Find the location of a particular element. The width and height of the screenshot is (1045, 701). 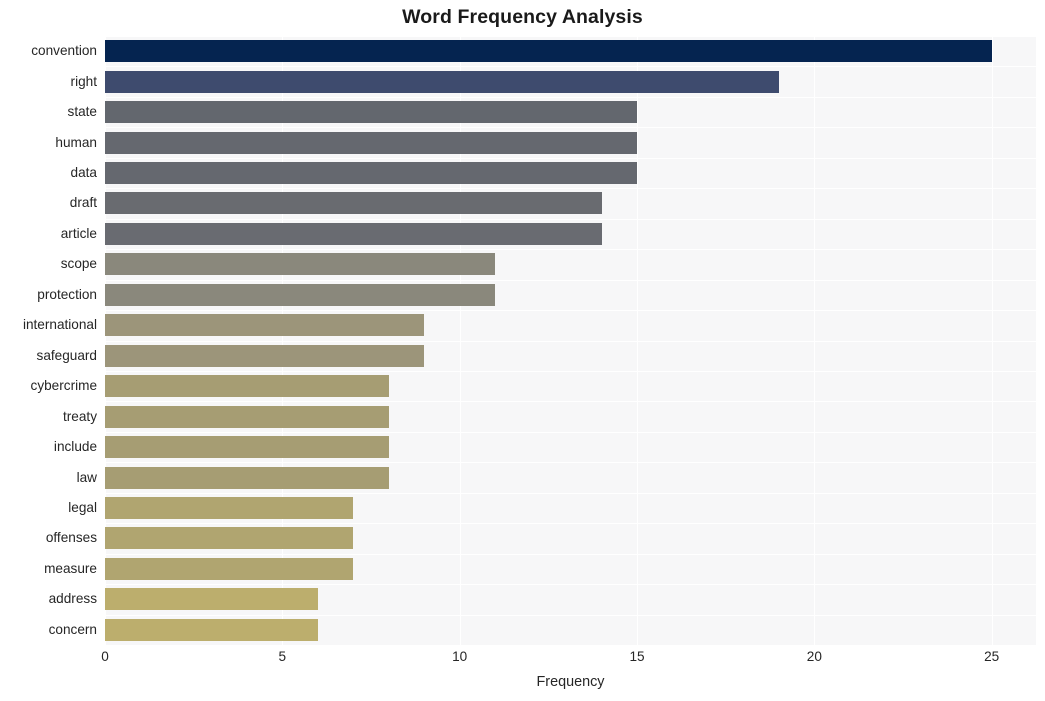

y-tick-label: state is located at coordinates (82, 112).